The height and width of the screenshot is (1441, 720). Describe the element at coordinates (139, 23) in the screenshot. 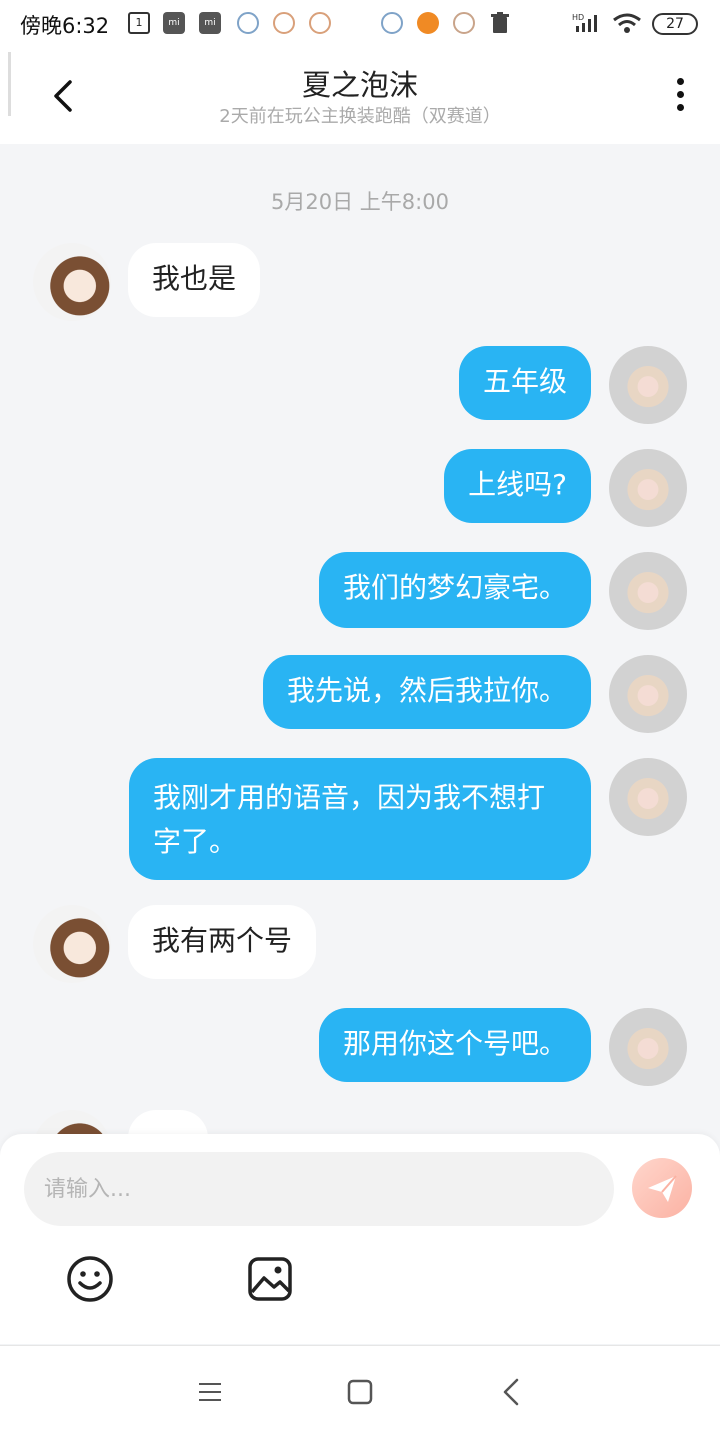

I see `calendar-icon: 1` at that location.